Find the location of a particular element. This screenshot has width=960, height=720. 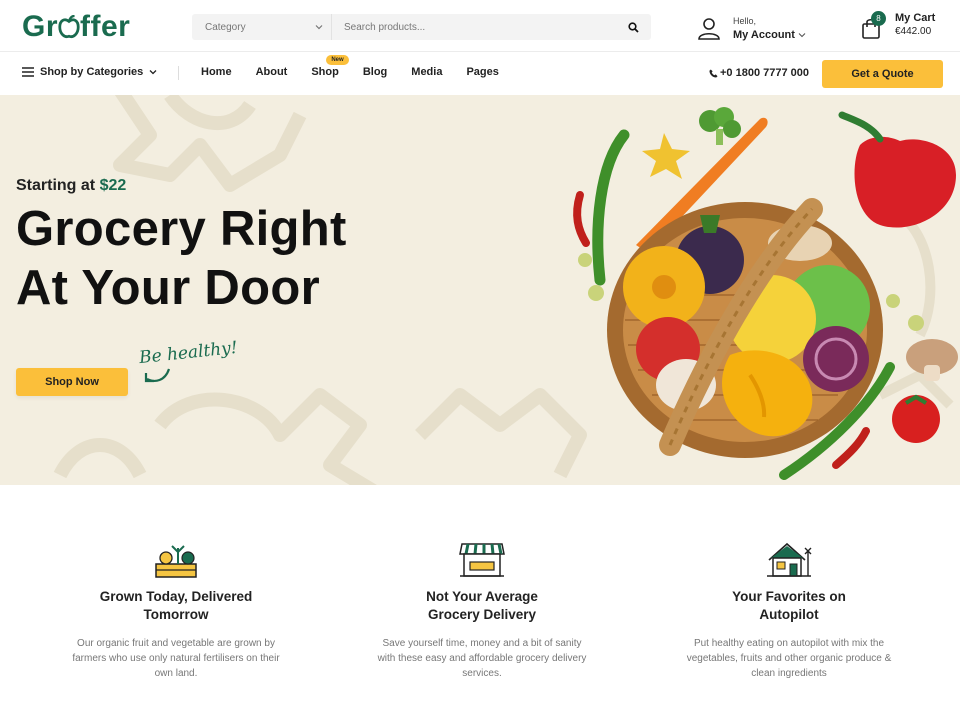

search-bar: Category is located at coordinates (421, 27).